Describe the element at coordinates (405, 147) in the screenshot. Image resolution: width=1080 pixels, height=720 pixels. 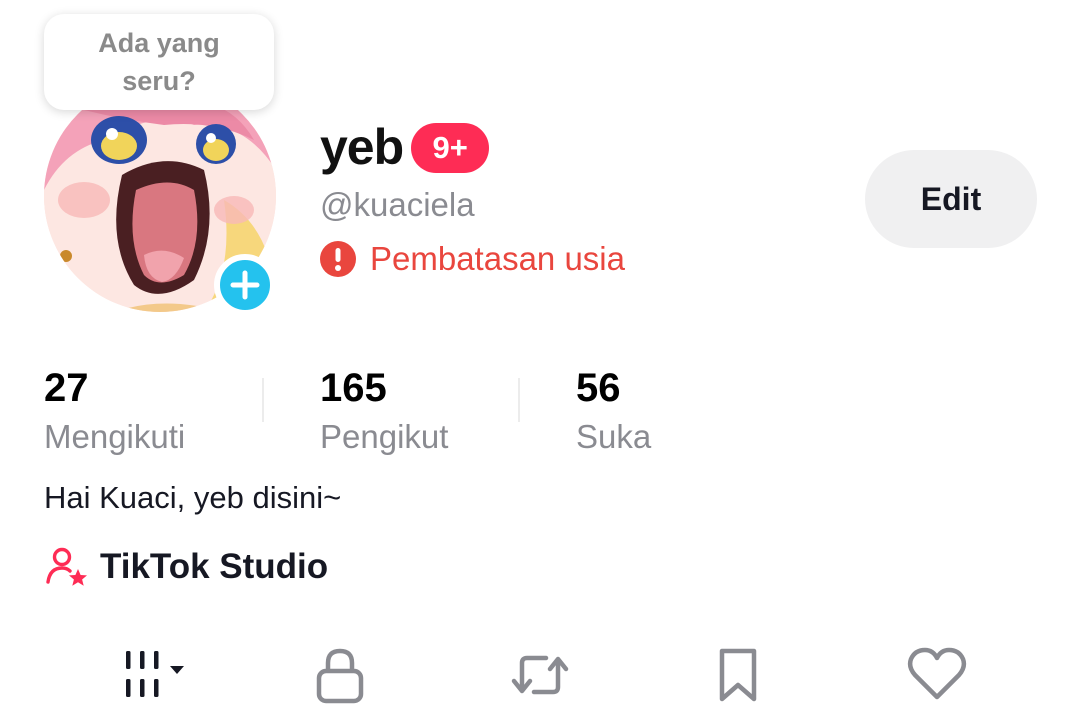
I see `name-row: yeb 9+` at that location.